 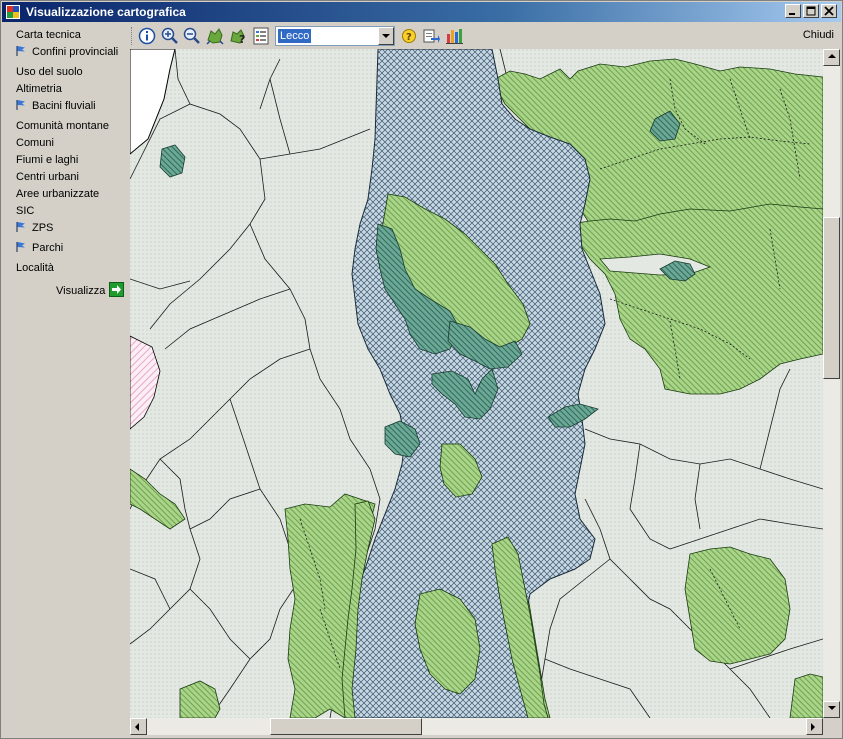 I want to click on layer-label: Comunità montane, so click(x=62, y=126).